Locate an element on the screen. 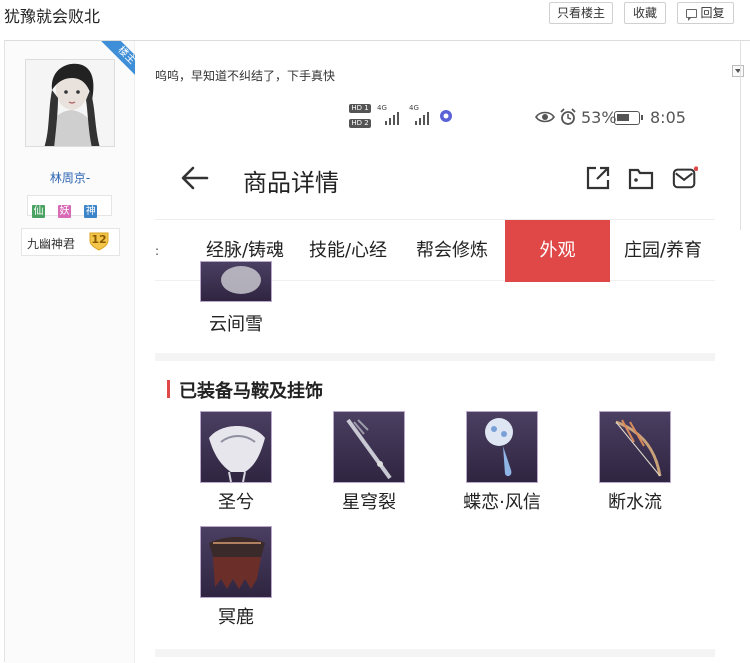 The height and width of the screenshot is (663, 750). thread-title: 犹豫就会败北 is located at coordinates (52, 16).